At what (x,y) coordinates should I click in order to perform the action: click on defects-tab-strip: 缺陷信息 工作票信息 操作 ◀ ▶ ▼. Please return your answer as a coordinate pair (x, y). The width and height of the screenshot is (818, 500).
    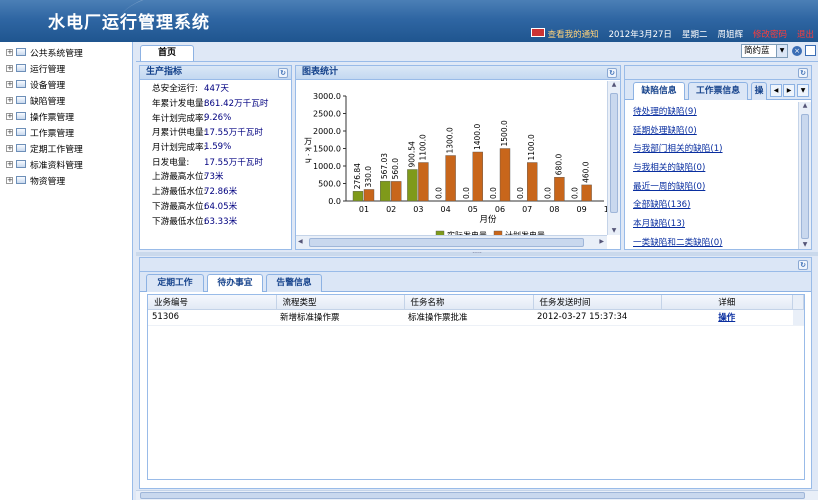
    Looking at the image, I should click on (718, 90).